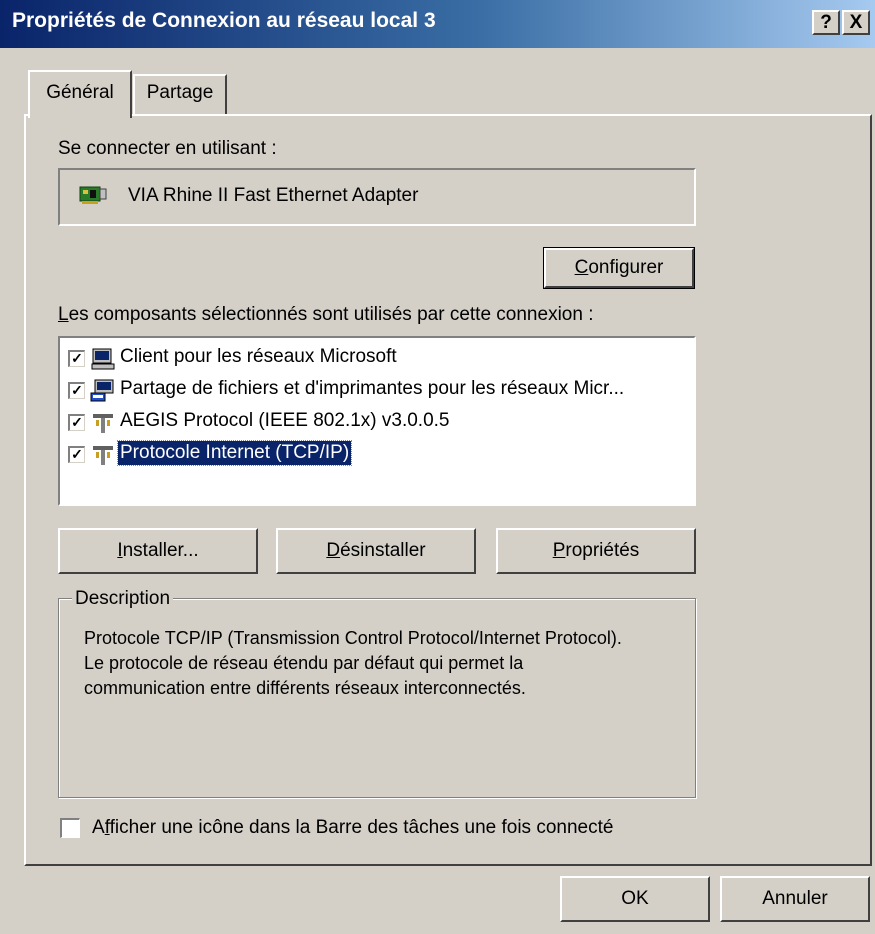  I want to click on properties-button: Propriétés, so click(596, 551).